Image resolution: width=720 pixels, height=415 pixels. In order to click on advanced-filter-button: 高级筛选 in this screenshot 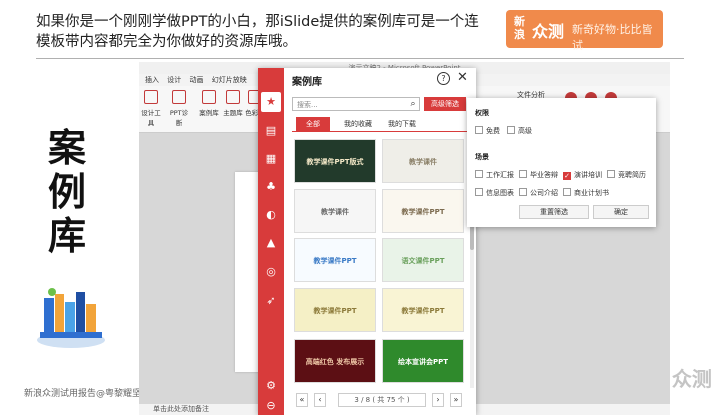, I will do `click(445, 104)`.